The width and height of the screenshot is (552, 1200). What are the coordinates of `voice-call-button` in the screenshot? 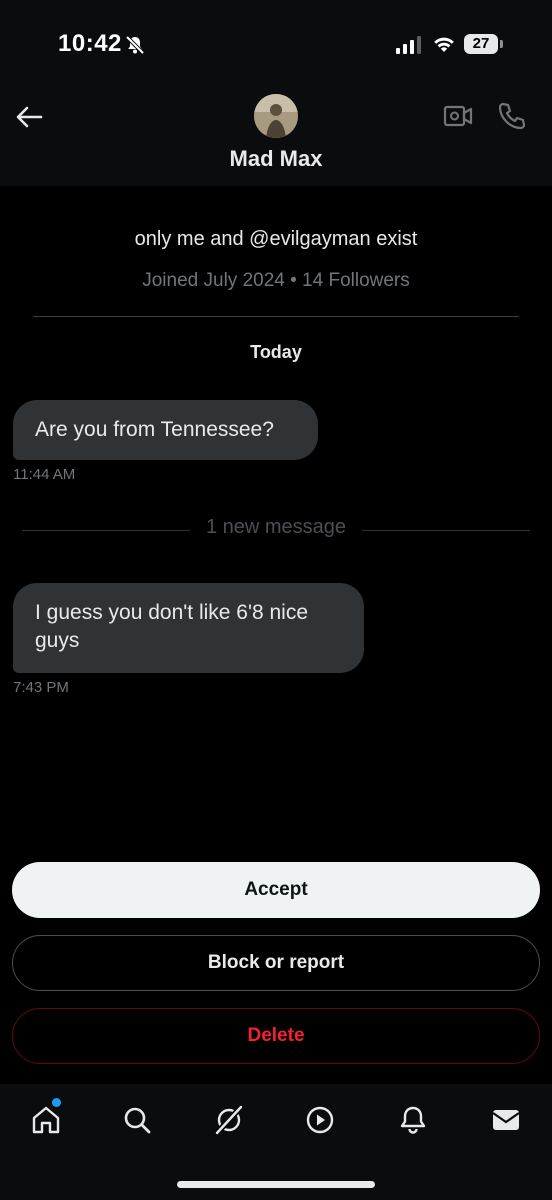 It's located at (512, 116).